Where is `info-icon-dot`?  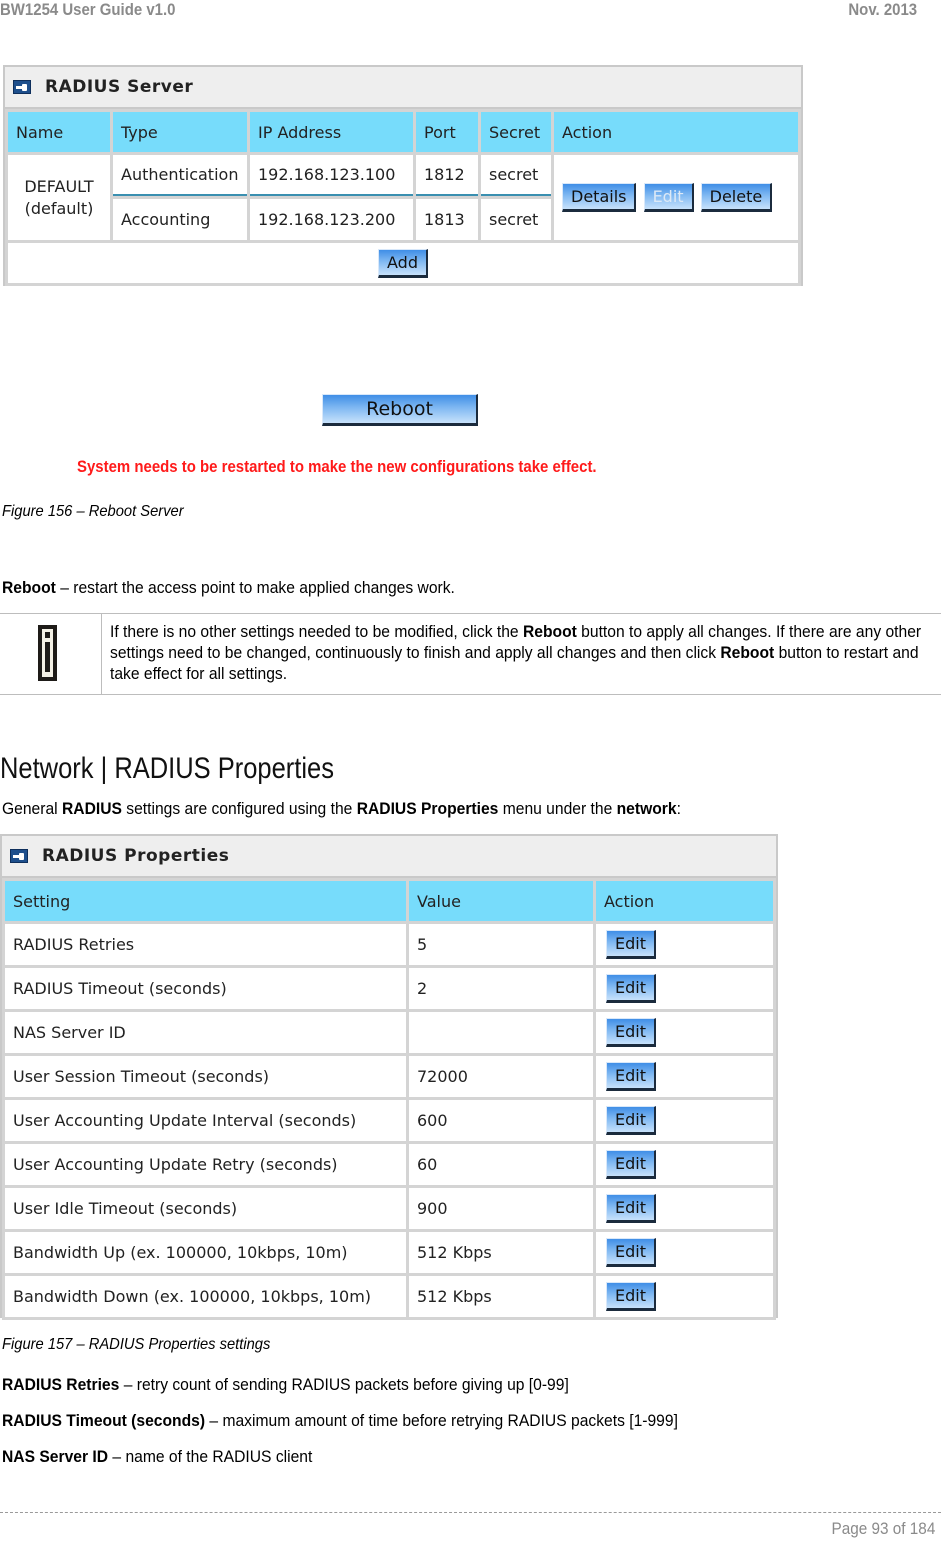 info-icon-dot is located at coordinates (47, 635).